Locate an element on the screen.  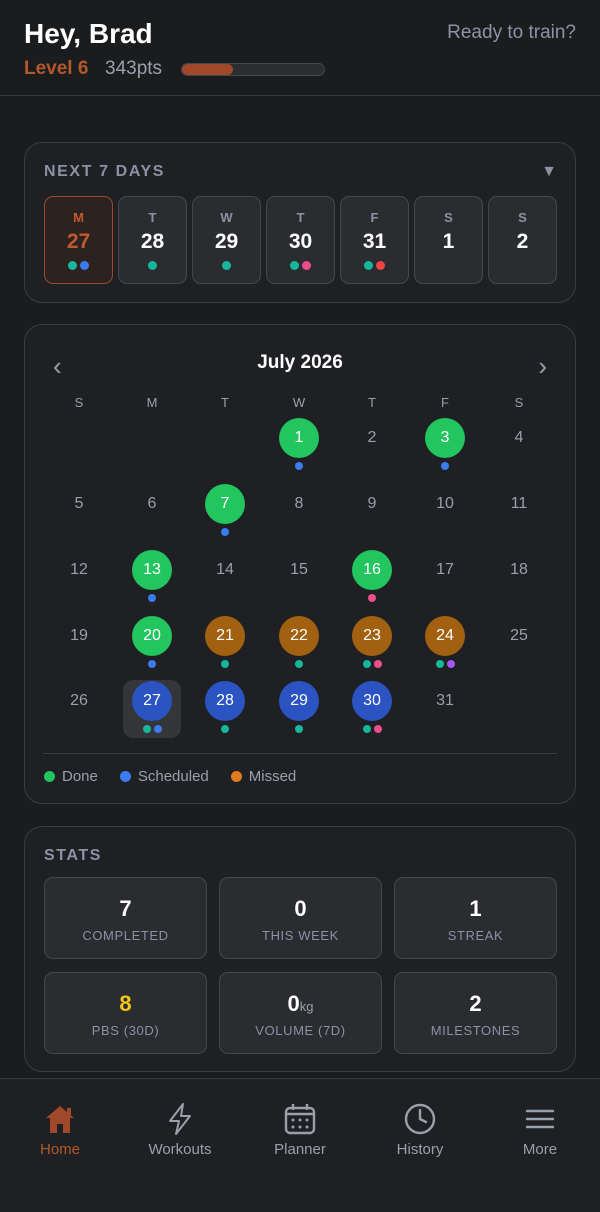
day-number: 9 is located at coordinates (372, 503).